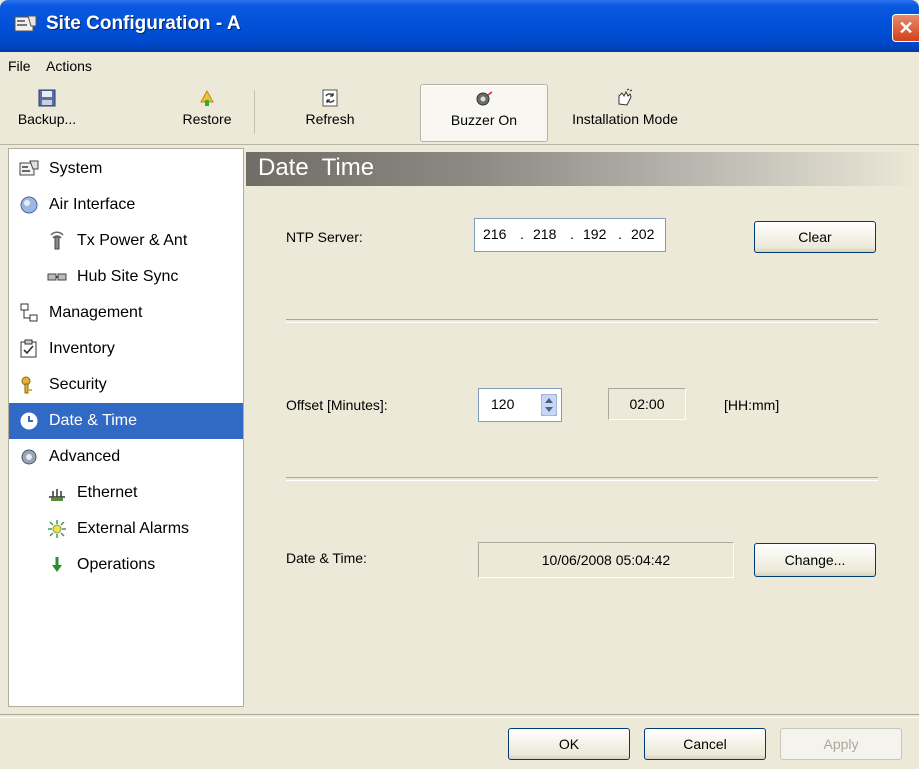  What do you see at coordinates (29, 205) in the screenshot?
I see `air-interface-icon` at bounding box center [29, 205].